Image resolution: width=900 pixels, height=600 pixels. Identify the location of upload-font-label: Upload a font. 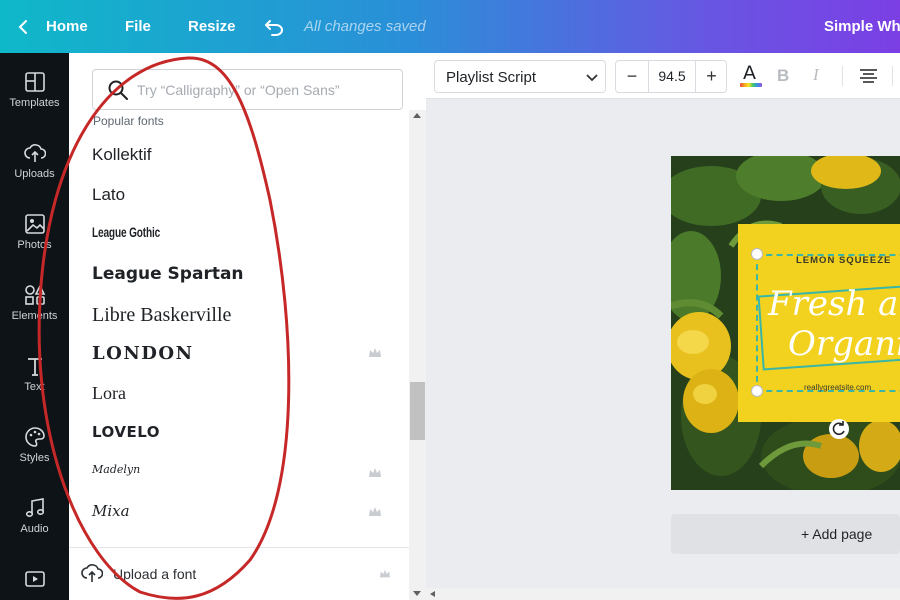
(155, 574).